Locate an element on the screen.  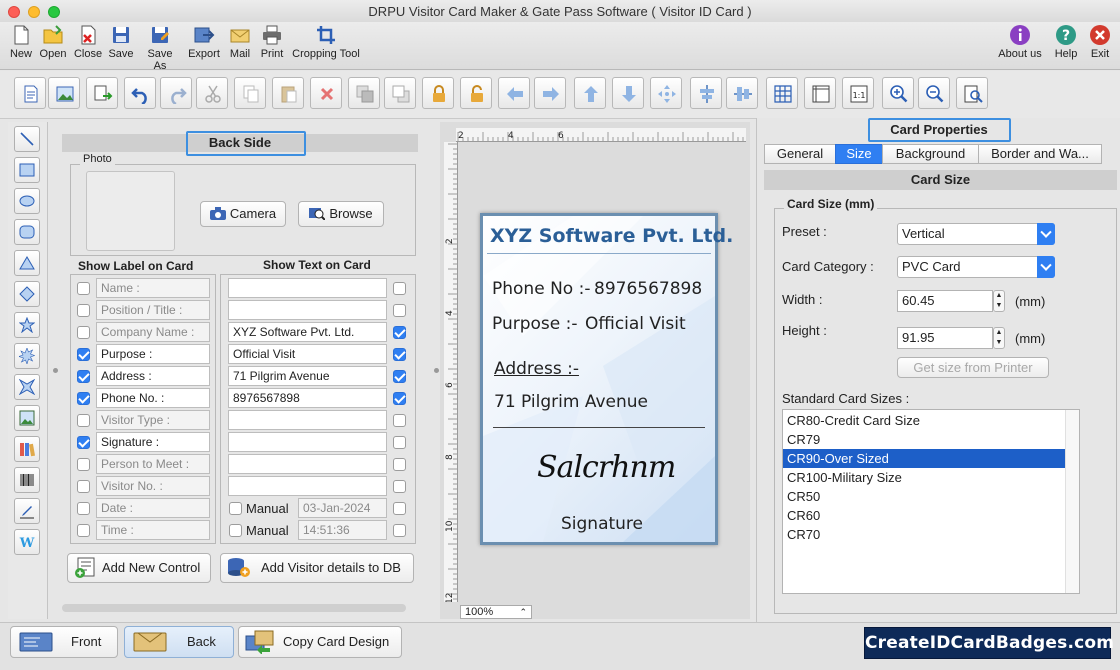
zoom-window-icon is located at coordinates (54, 12).